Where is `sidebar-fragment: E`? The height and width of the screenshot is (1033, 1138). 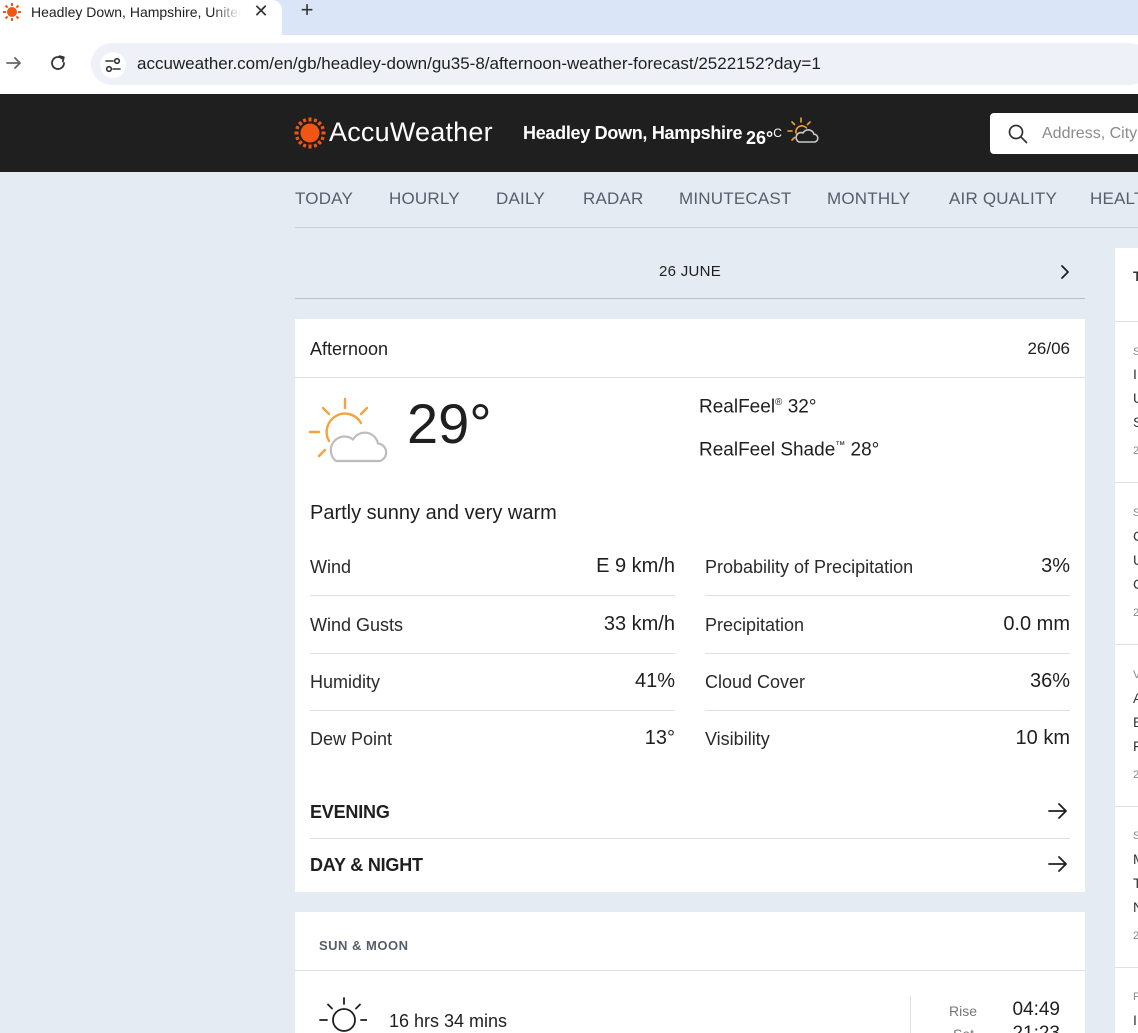 sidebar-fragment: E is located at coordinates (1135, 722).